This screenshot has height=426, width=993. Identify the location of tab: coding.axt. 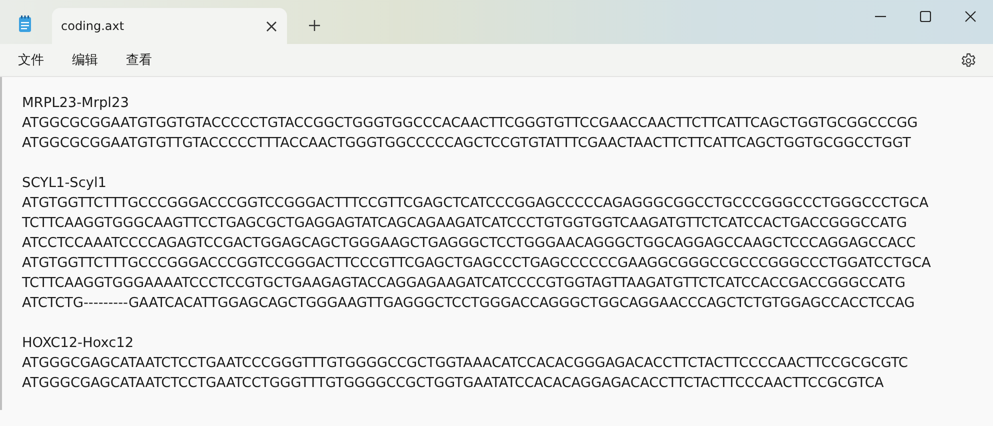
(169, 26).